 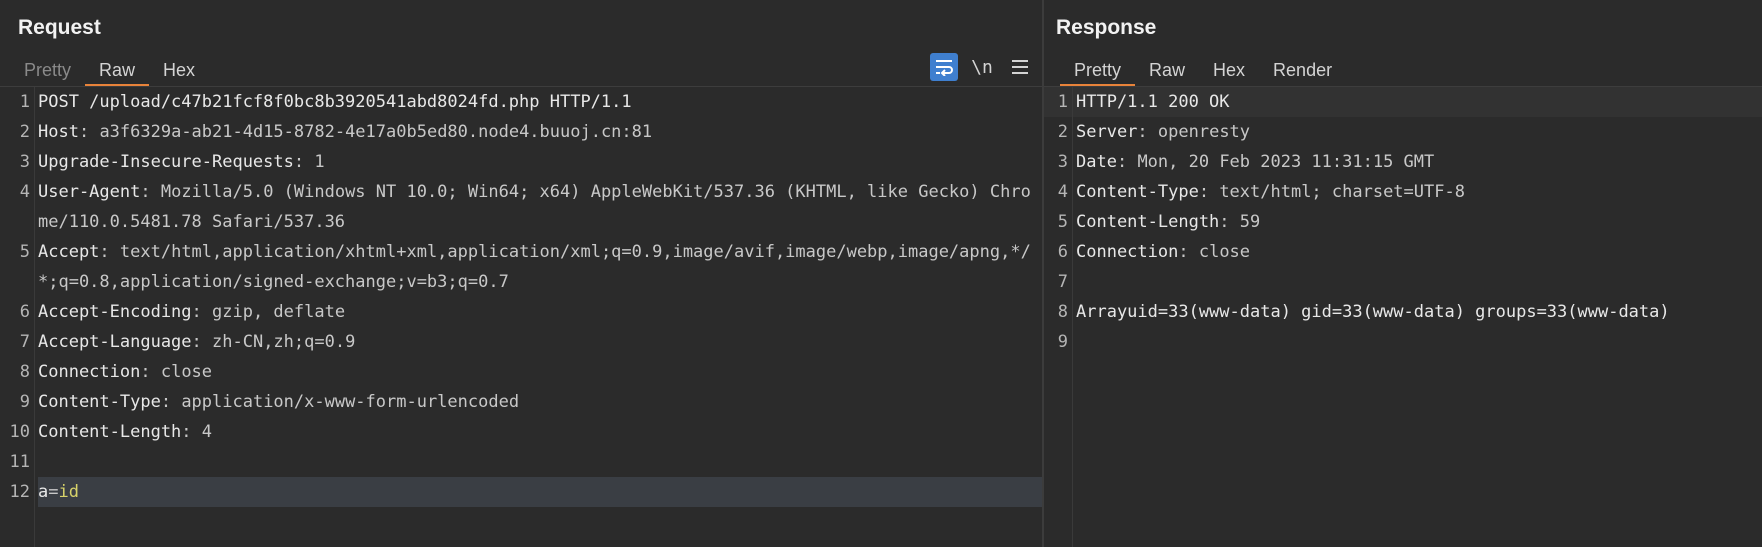 I want to click on response-line-content: Content-Type: text/html; charset=UTF-8, so click(x=1419, y=192).